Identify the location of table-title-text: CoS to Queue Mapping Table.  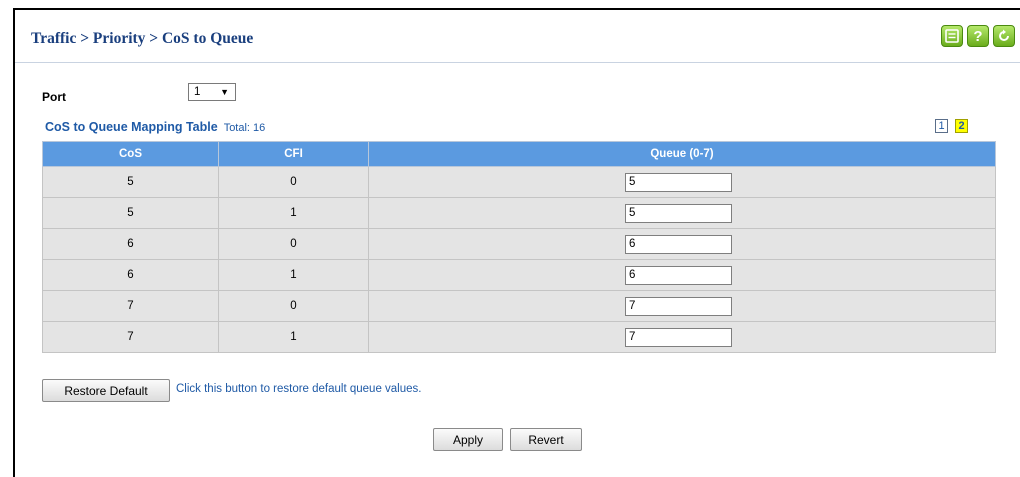
(131, 127).